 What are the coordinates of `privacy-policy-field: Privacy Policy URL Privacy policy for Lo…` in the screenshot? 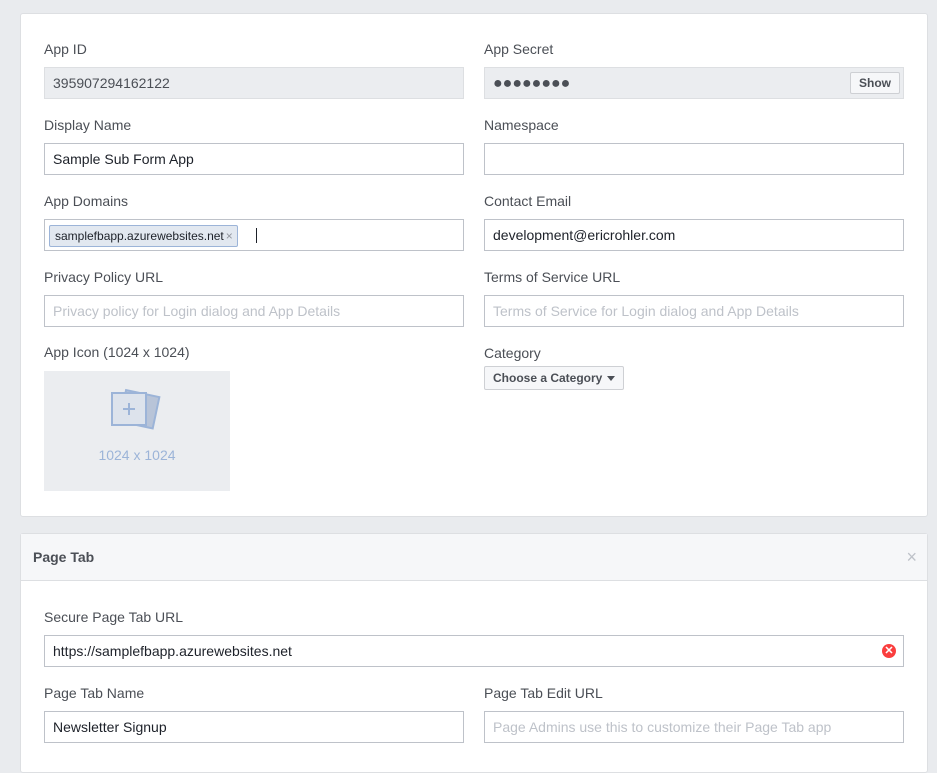 It's located at (254, 297).